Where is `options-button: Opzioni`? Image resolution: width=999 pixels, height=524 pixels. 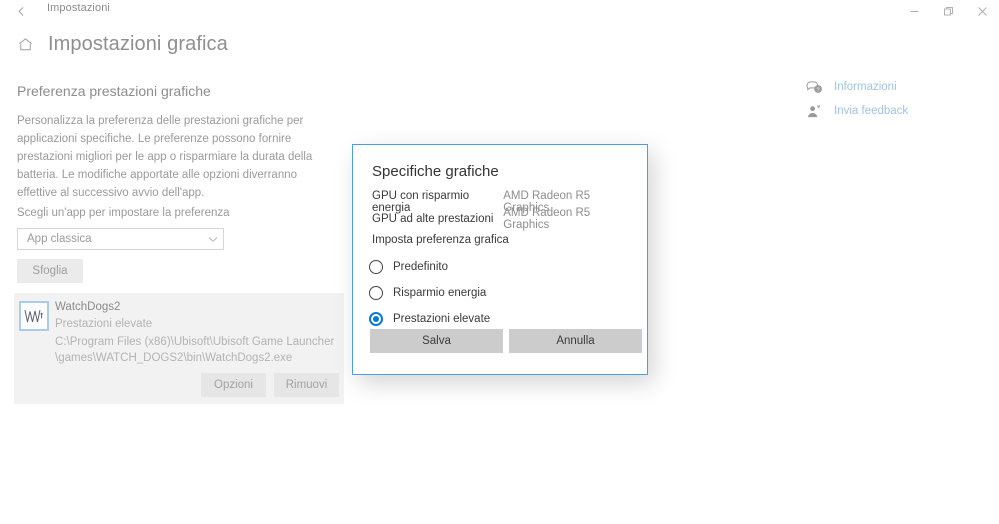 options-button: Opzioni is located at coordinates (233, 385).